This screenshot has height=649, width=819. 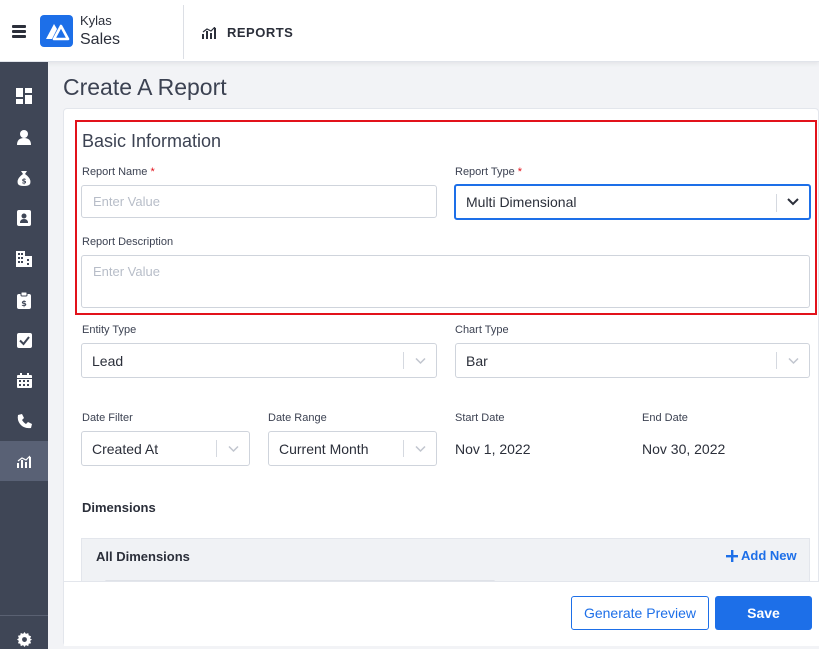 I want to click on date-range-value: Current Month, so click(x=324, y=448).